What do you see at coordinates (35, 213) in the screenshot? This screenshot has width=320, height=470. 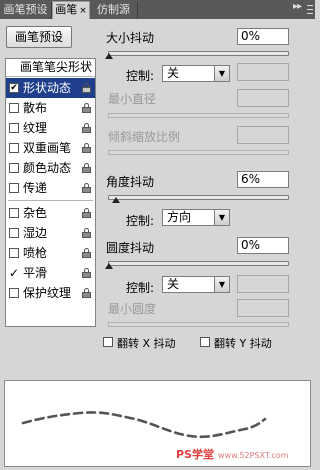 I see `list-item-label: 杂色` at bounding box center [35, 213].